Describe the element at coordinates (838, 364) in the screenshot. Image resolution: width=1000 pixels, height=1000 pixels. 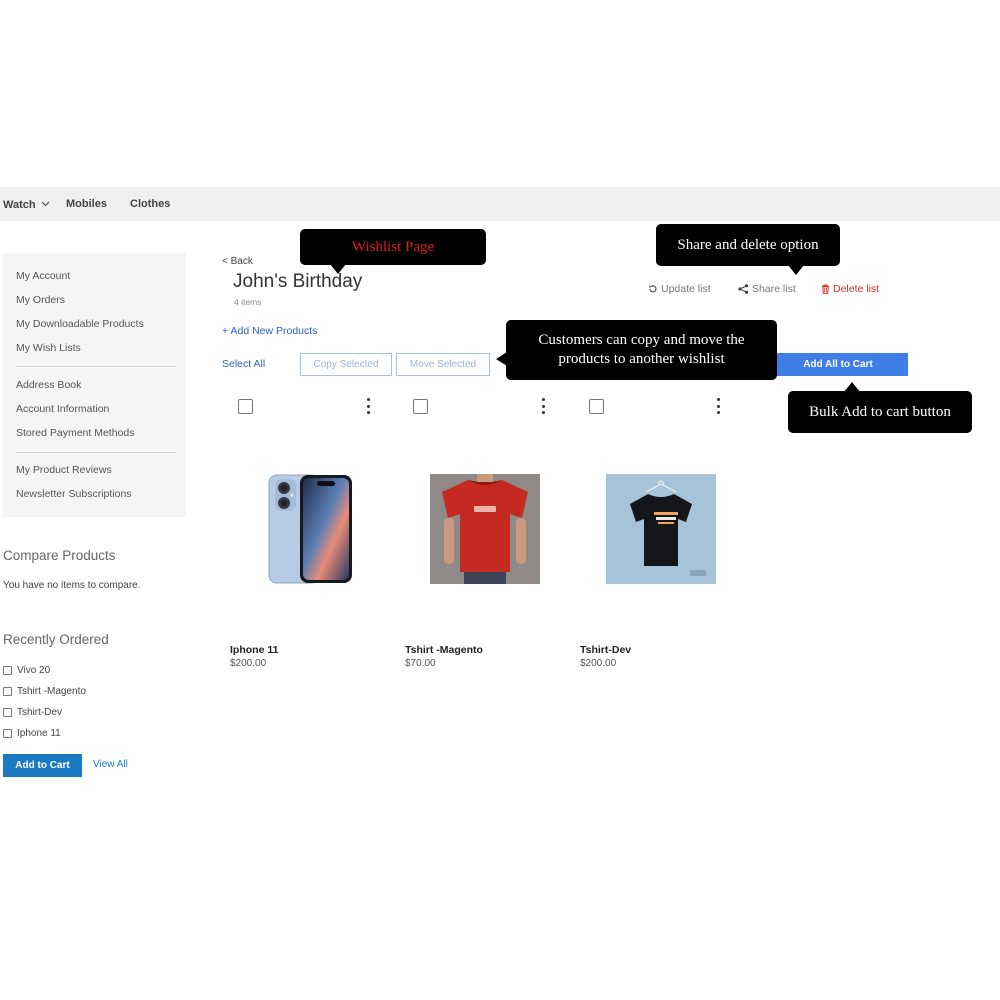
I see `add-all-to-cart-button: Add All to Cart` at that location.